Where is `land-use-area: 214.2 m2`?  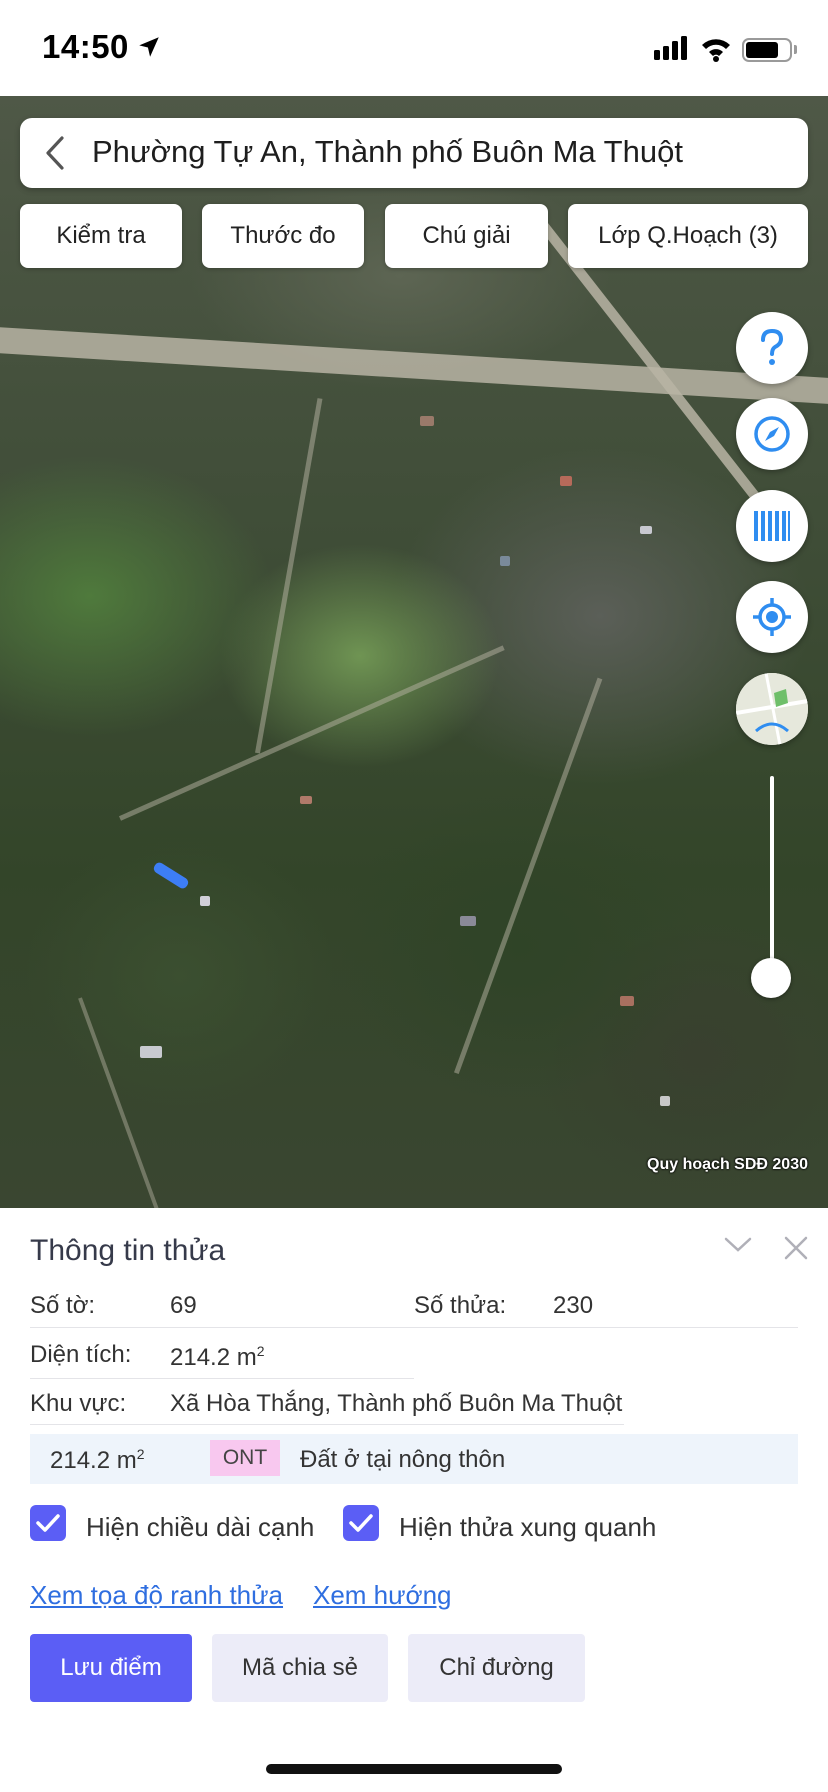 land-use-area: 214.2 m2 is located at coordinates (97, 1460).